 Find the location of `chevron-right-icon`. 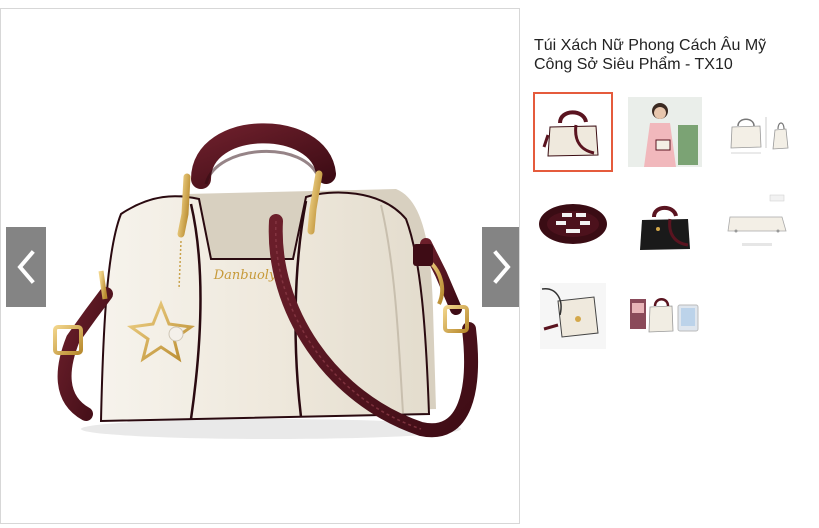

chevron-right-icon is located at coordinates (502, 267).